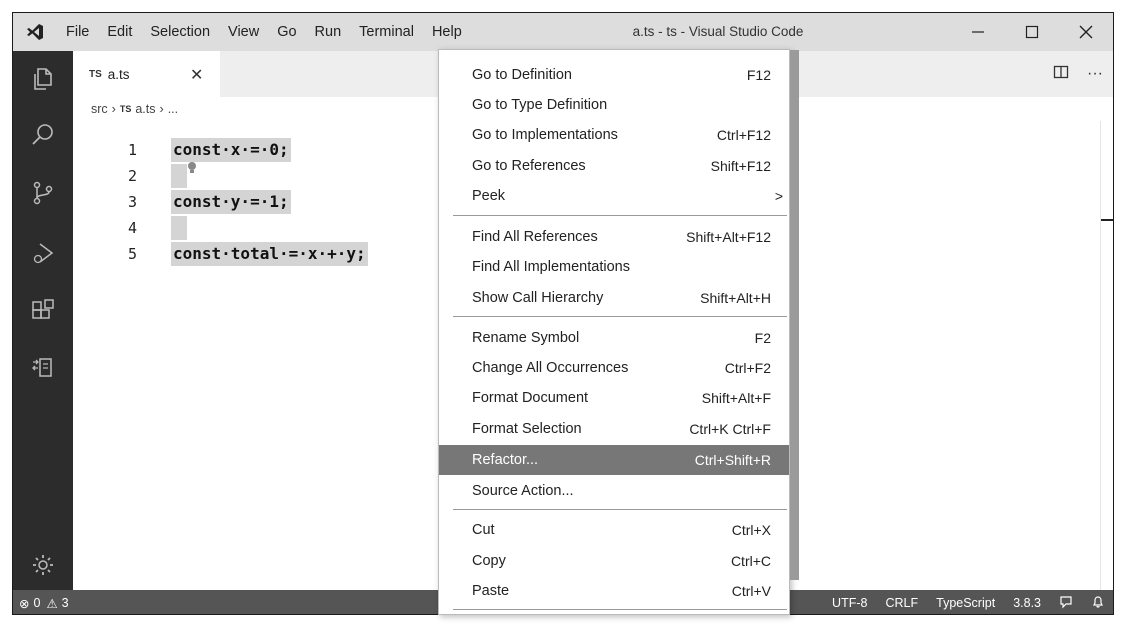  What do you see at coordinates (447, 32) in the screenshot?
I see `menu-help: Help` at bounding box center [447, 32].